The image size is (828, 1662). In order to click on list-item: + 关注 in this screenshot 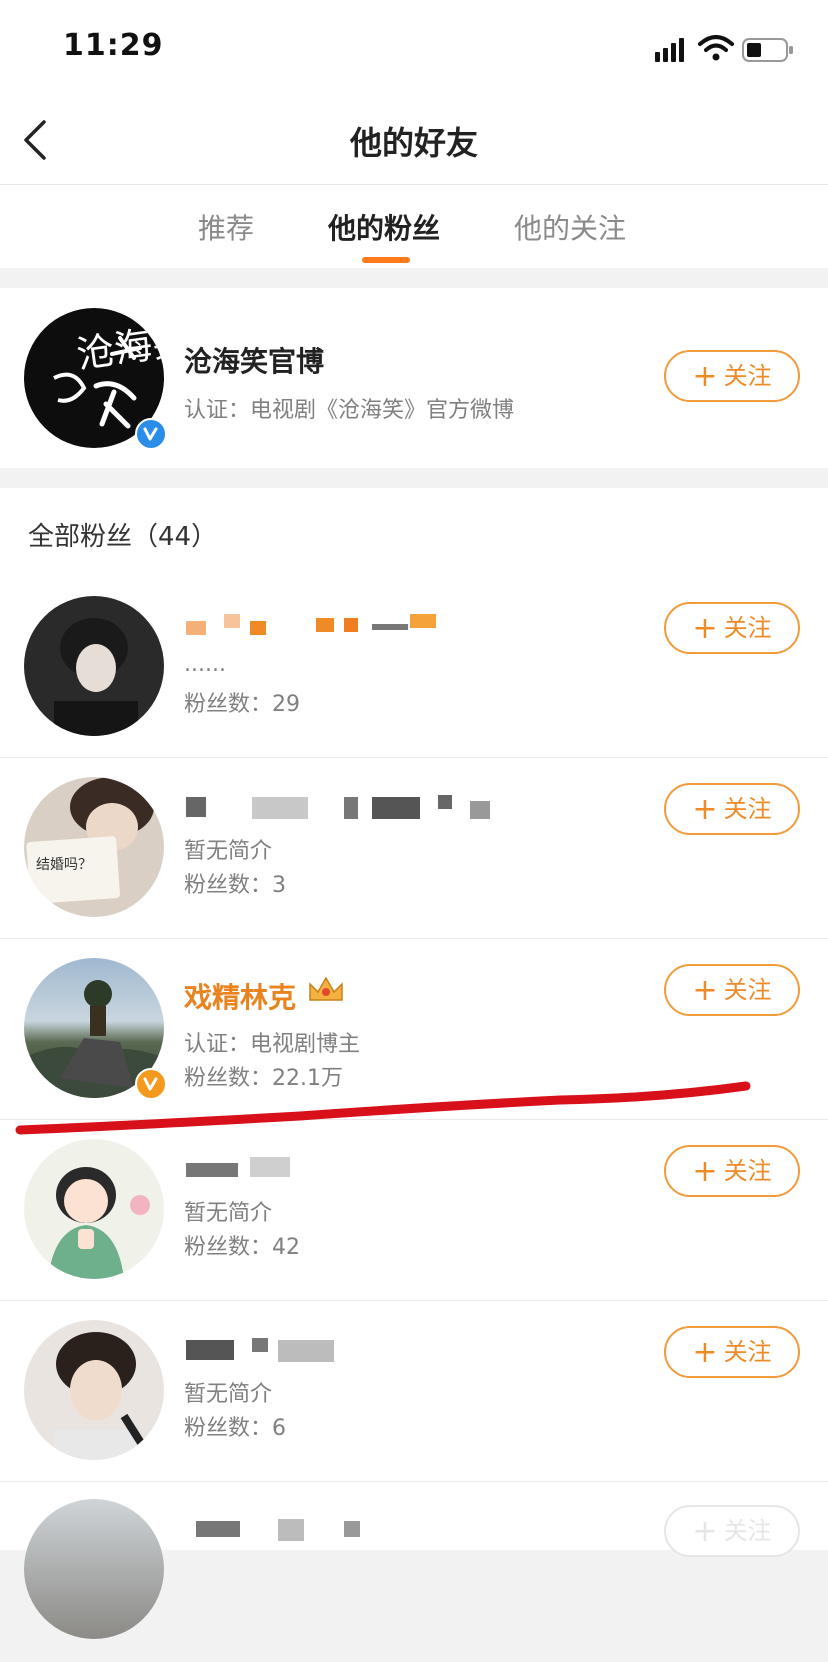, I will do `click(414, 1571)`.